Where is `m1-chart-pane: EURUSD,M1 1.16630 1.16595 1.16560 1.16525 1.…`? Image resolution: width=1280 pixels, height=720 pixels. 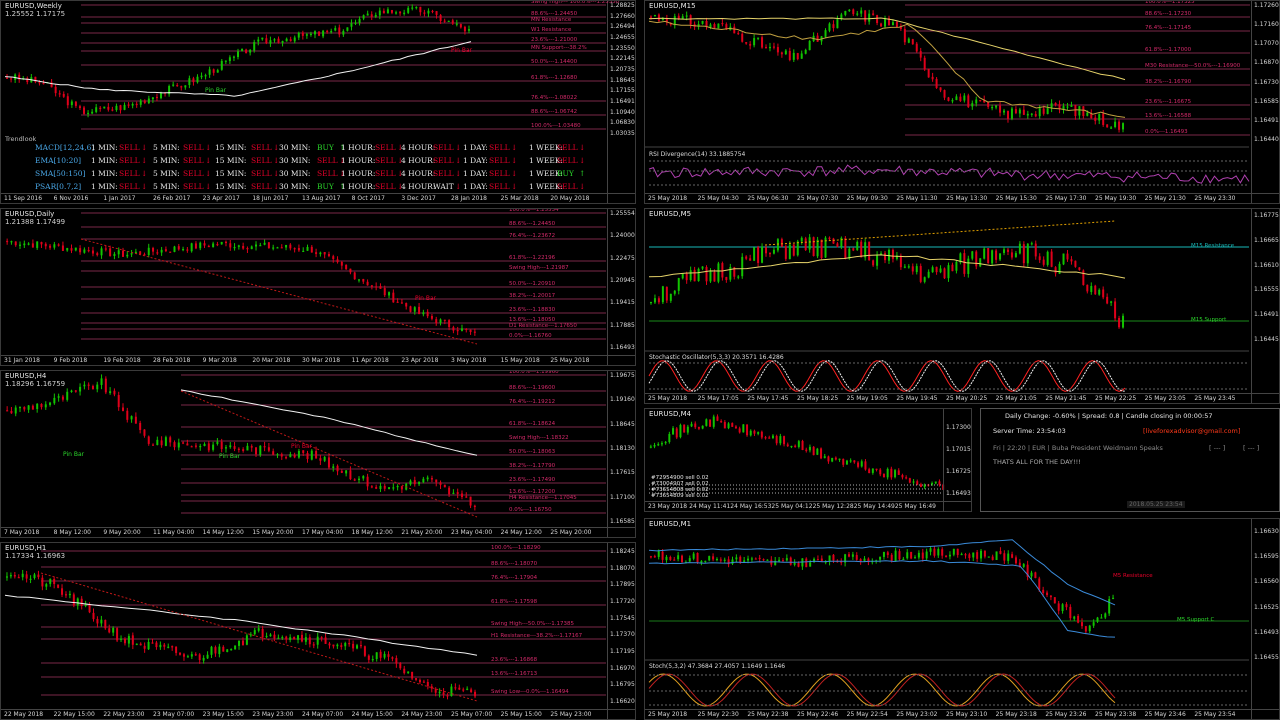
m1-chart-pane: EURUSD,M1 1.16630 1.16595 1.16560 1.16525 1.… is located at coordinates (962, 619).